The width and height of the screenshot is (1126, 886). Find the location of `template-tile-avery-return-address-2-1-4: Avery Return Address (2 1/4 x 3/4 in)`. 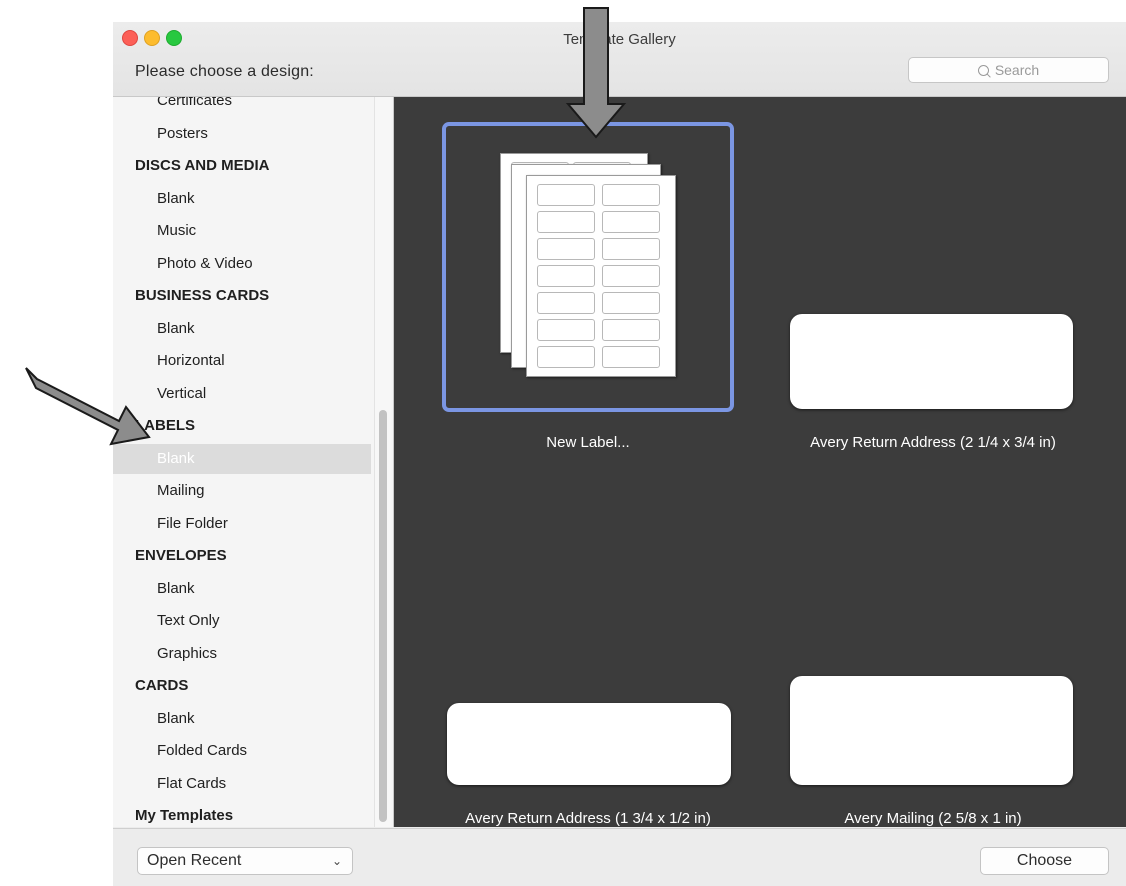

template-tile-avery-return-address-2-1-4: Avery Return Address (2 1/4 x 3/4 in) is located at coordinates (950, 287).